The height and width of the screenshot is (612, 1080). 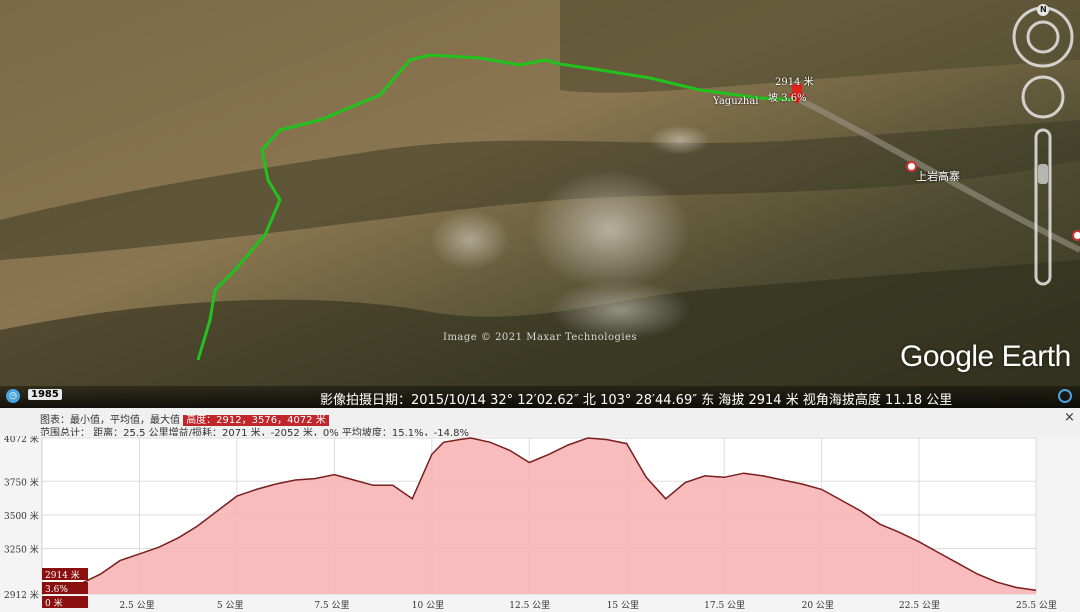 What do you see at coordinates (230, 605) in the screenshot?
I see `x-tick-label: 5 公里` at bounding box center [230, 605].